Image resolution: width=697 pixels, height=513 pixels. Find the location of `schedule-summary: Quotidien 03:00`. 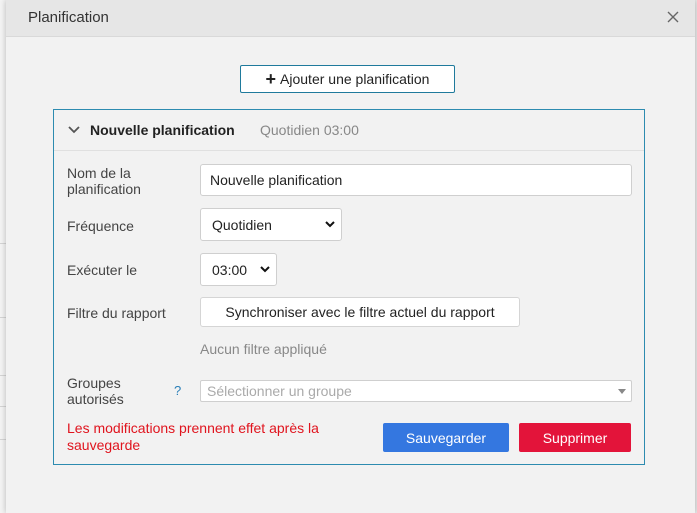

schedule-summary: Quotidien 03:00 is located at coordinates (309, 130).